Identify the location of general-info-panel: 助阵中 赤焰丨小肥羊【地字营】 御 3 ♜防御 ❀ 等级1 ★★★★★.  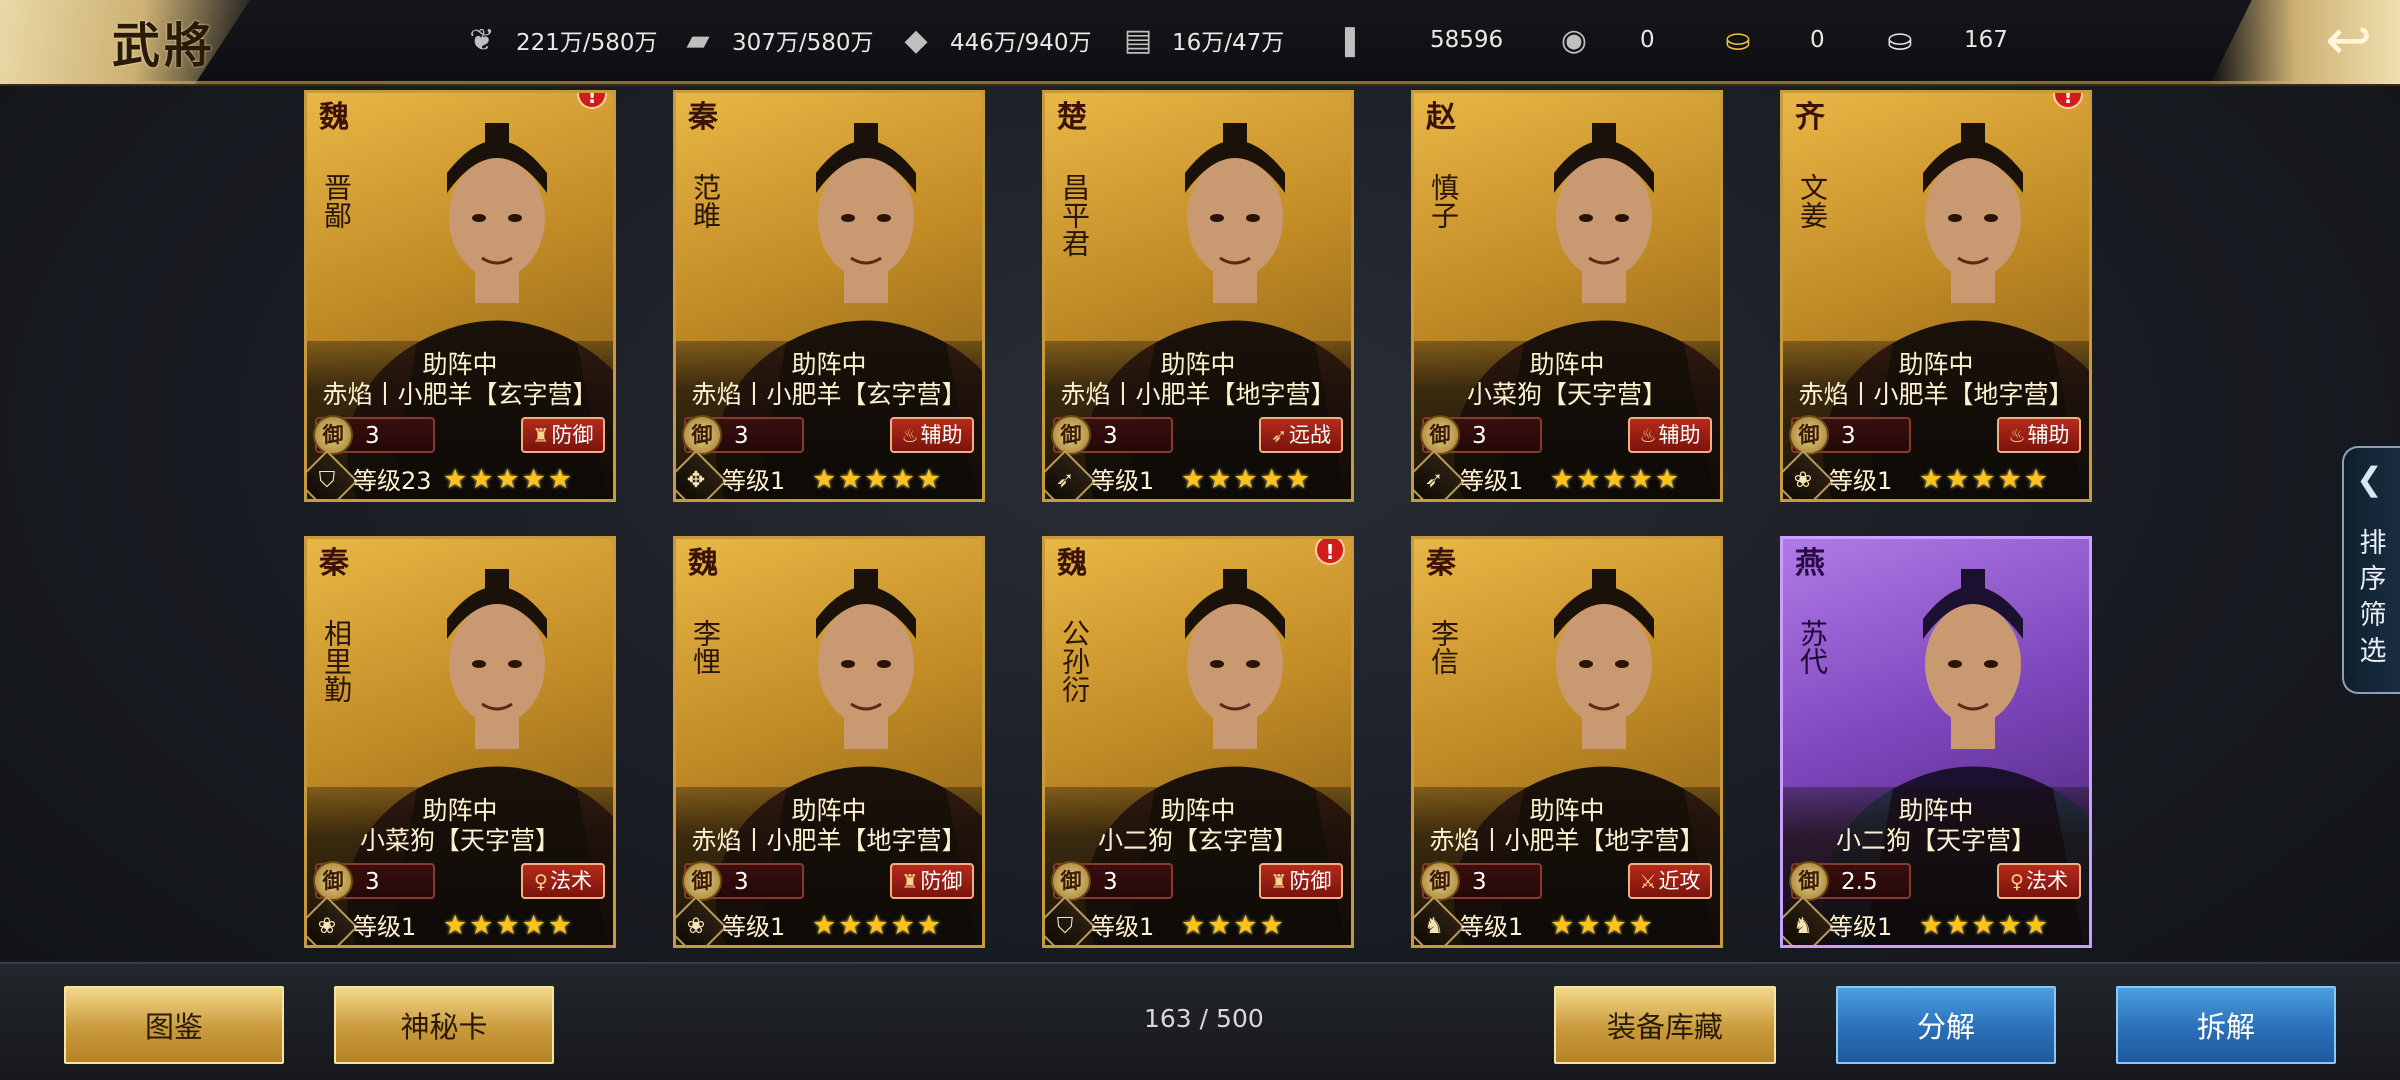
(829, 866).